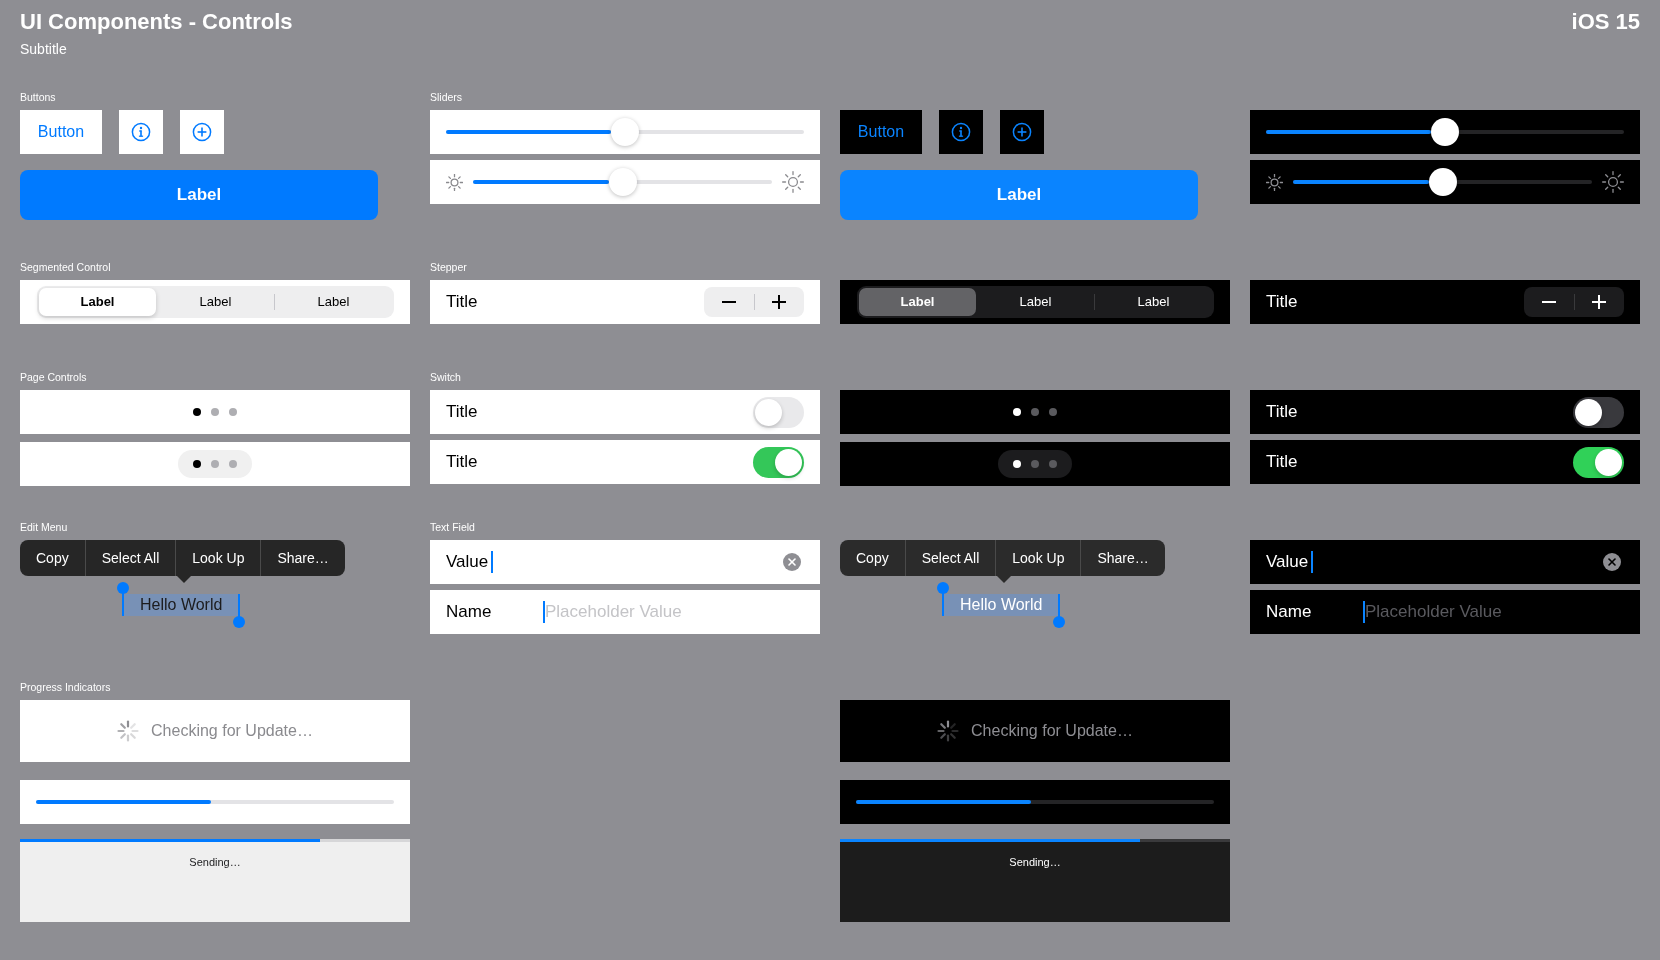 This screenshot has height=960, width=1660. What do you see at coordinates (43, 49) in the screenshot?
I see `page-subtitle: Subtitle` at bounding box center [43, 49].